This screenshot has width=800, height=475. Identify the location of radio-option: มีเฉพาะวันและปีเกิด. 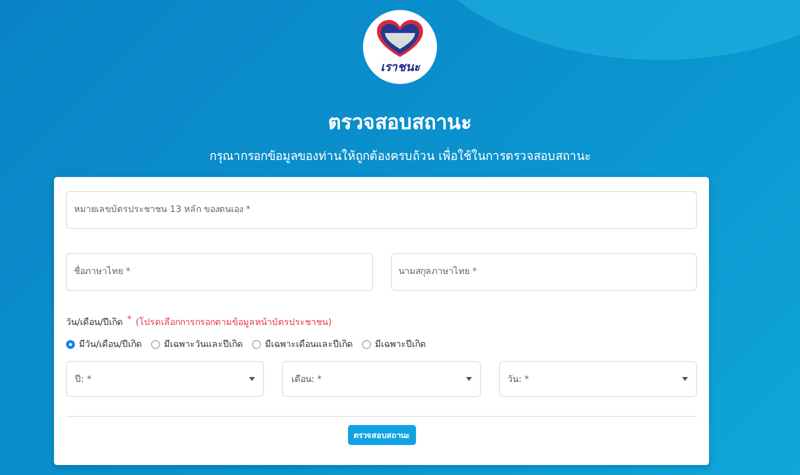
(197, 344).